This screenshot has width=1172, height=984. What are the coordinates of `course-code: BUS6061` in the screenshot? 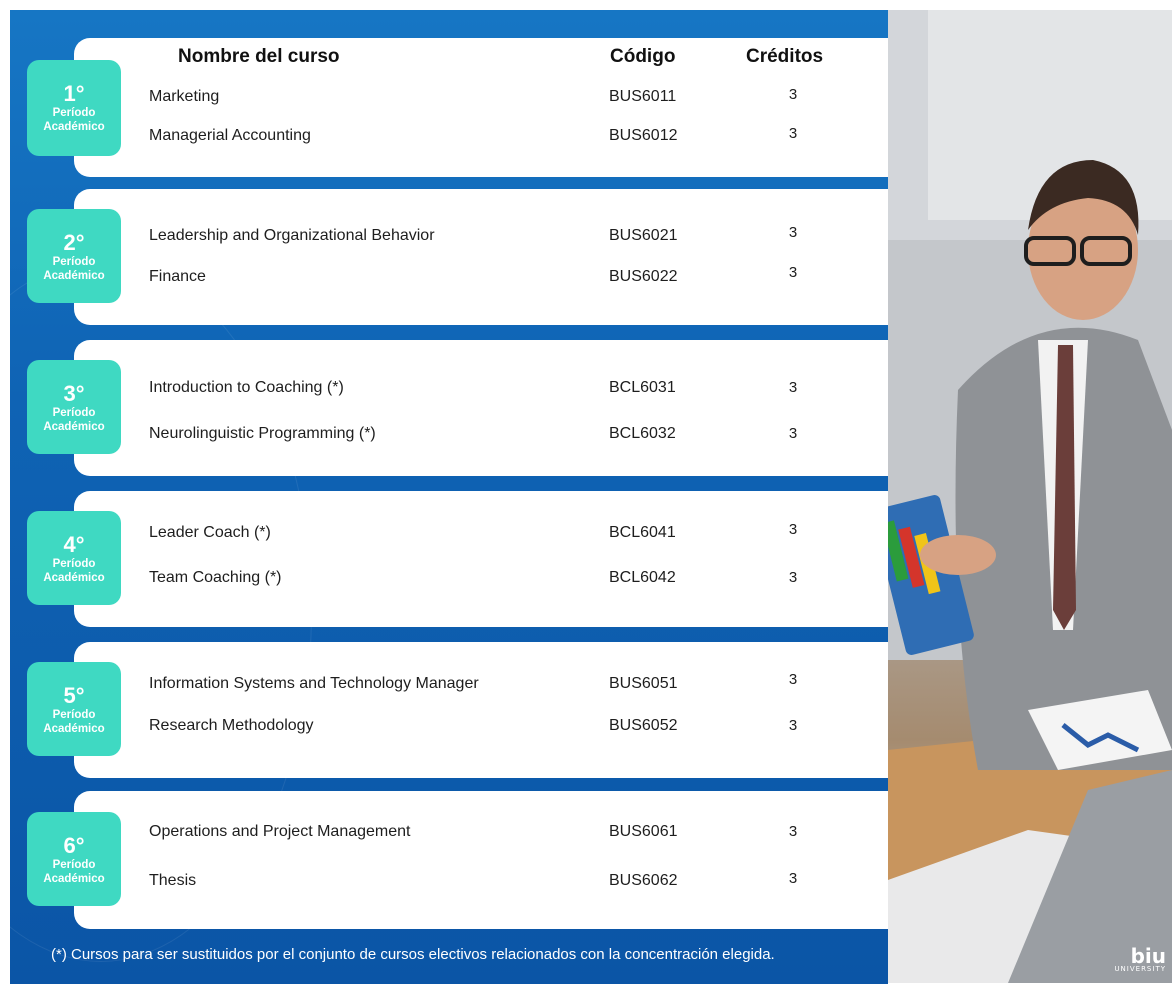 It's located at (643, 831).